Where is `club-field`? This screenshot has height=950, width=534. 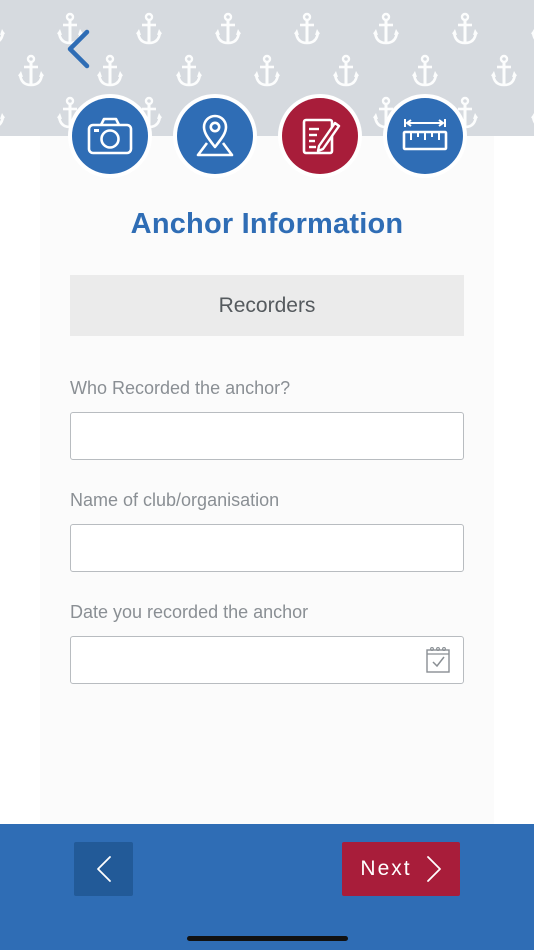 club-field is located at coordinates (267, 548).